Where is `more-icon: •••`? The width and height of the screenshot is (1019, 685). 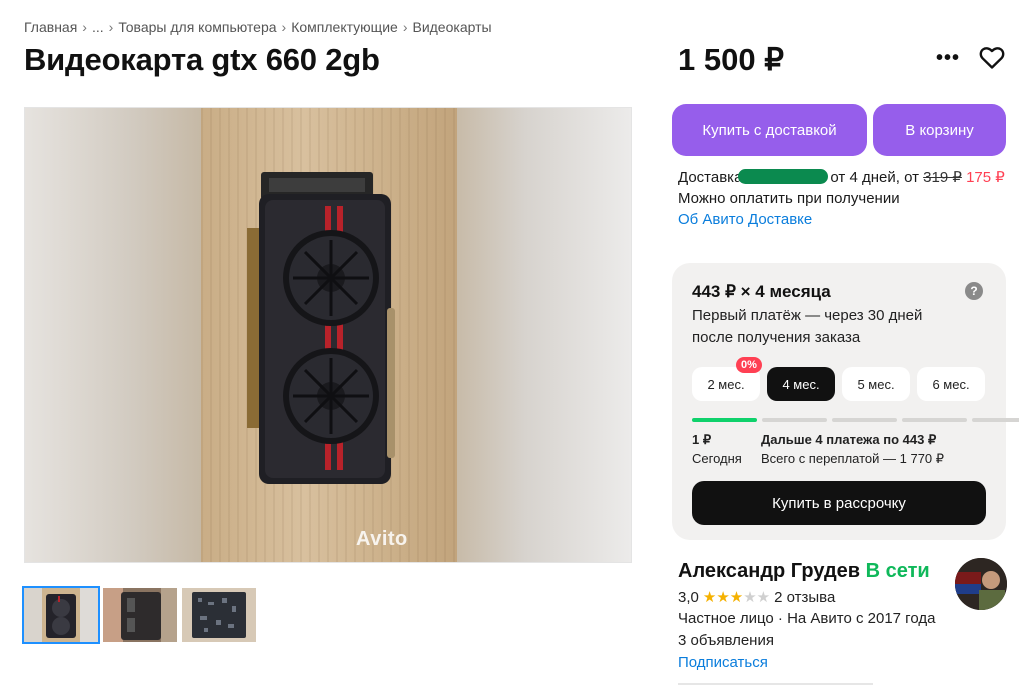
more-icon: ••• is located at coordinates (947, 57).